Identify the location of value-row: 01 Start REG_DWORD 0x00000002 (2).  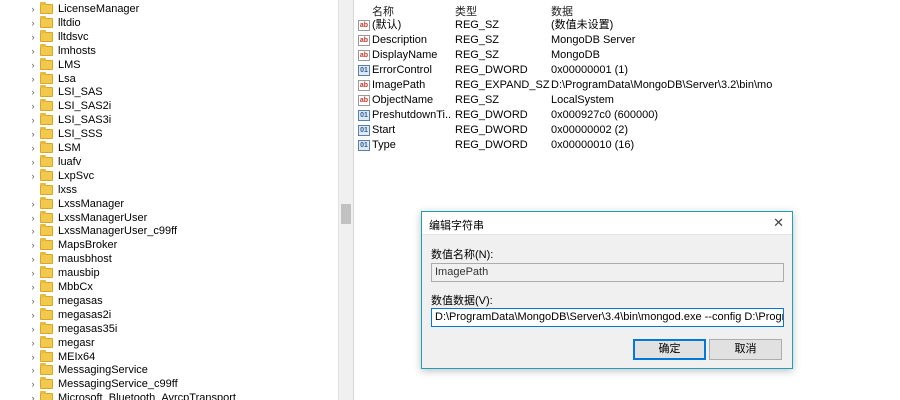
(627, 130).